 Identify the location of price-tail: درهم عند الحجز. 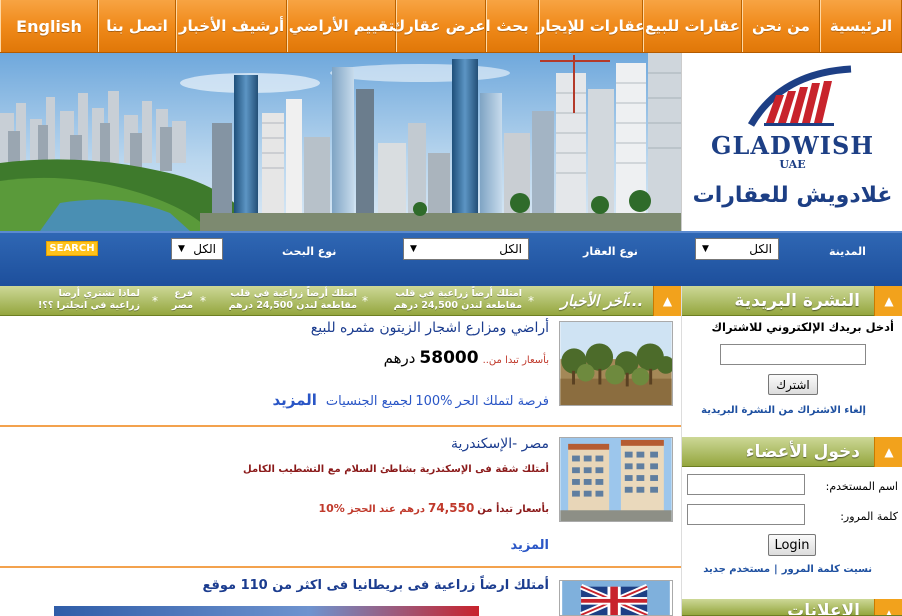
(386, 509).